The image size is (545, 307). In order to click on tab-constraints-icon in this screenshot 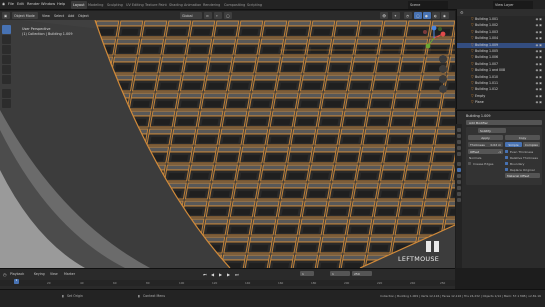, I will do `click(459, 188)`.